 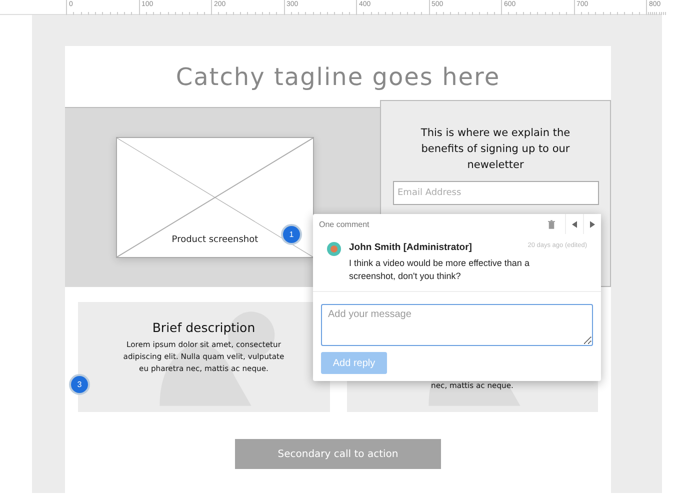 What do you see at coordinates (215, 240) in the screenshot?
I see `image-caption: Product screenshot` at bounding box center [215, 240].